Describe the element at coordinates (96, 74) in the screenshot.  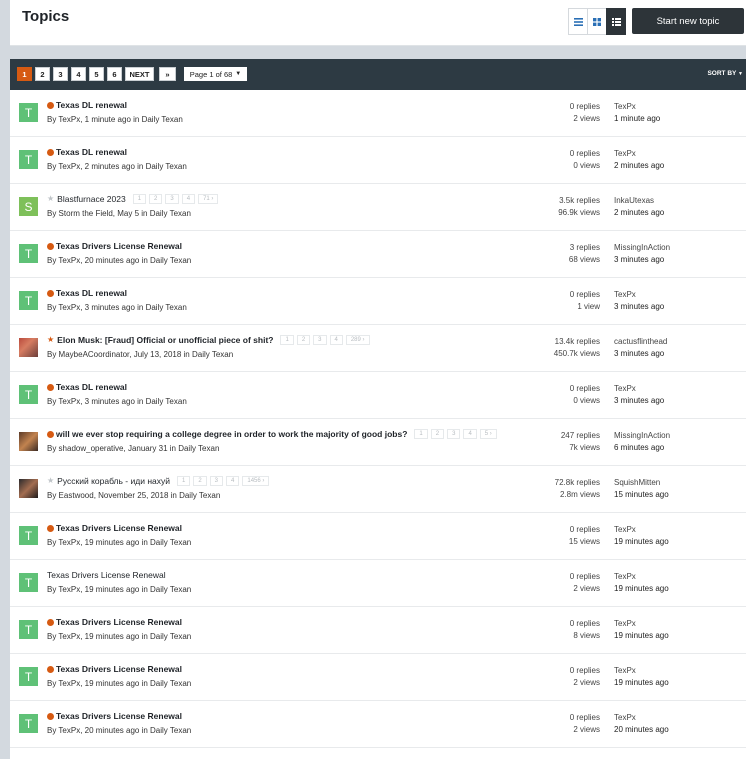
I see `page-link-5: 5` at that location.